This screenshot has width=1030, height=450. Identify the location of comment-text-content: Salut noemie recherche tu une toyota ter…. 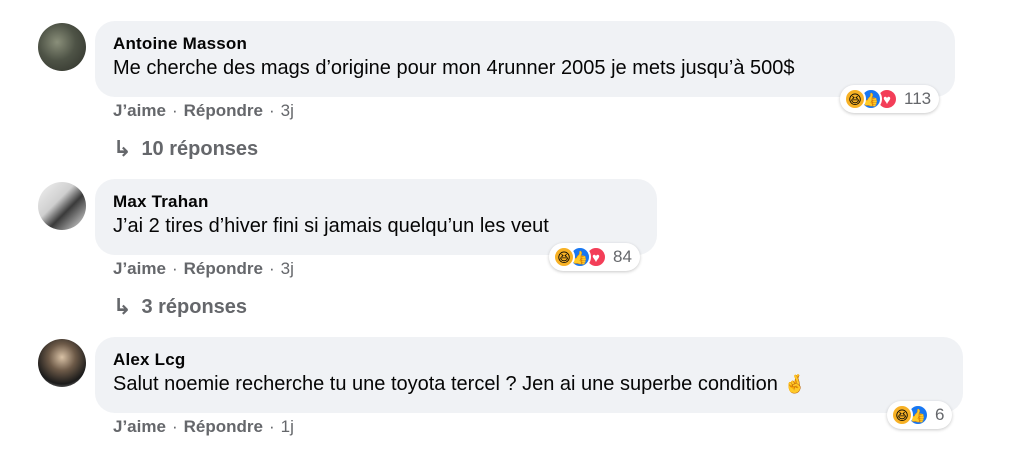
(445, 384).